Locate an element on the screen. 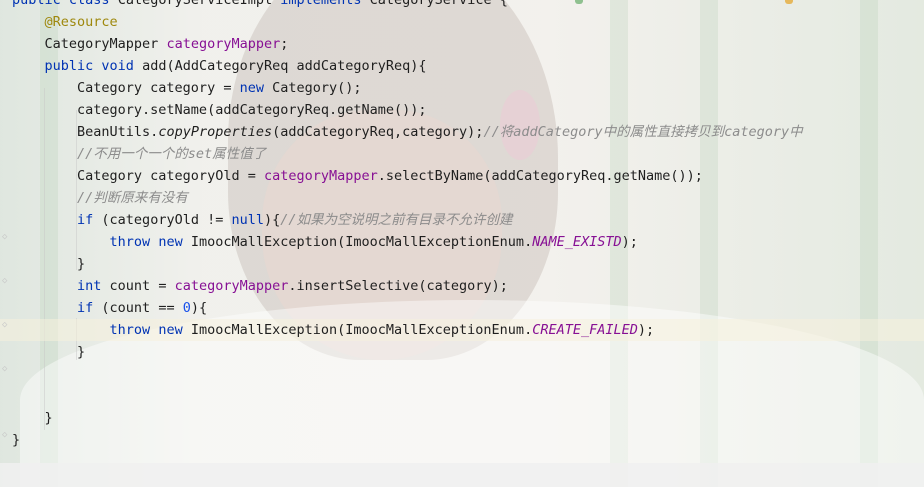 The width and height of the screenshot is (924, 487). code-line-text: Category category = new Category(); is located at coordinates (187, 88).